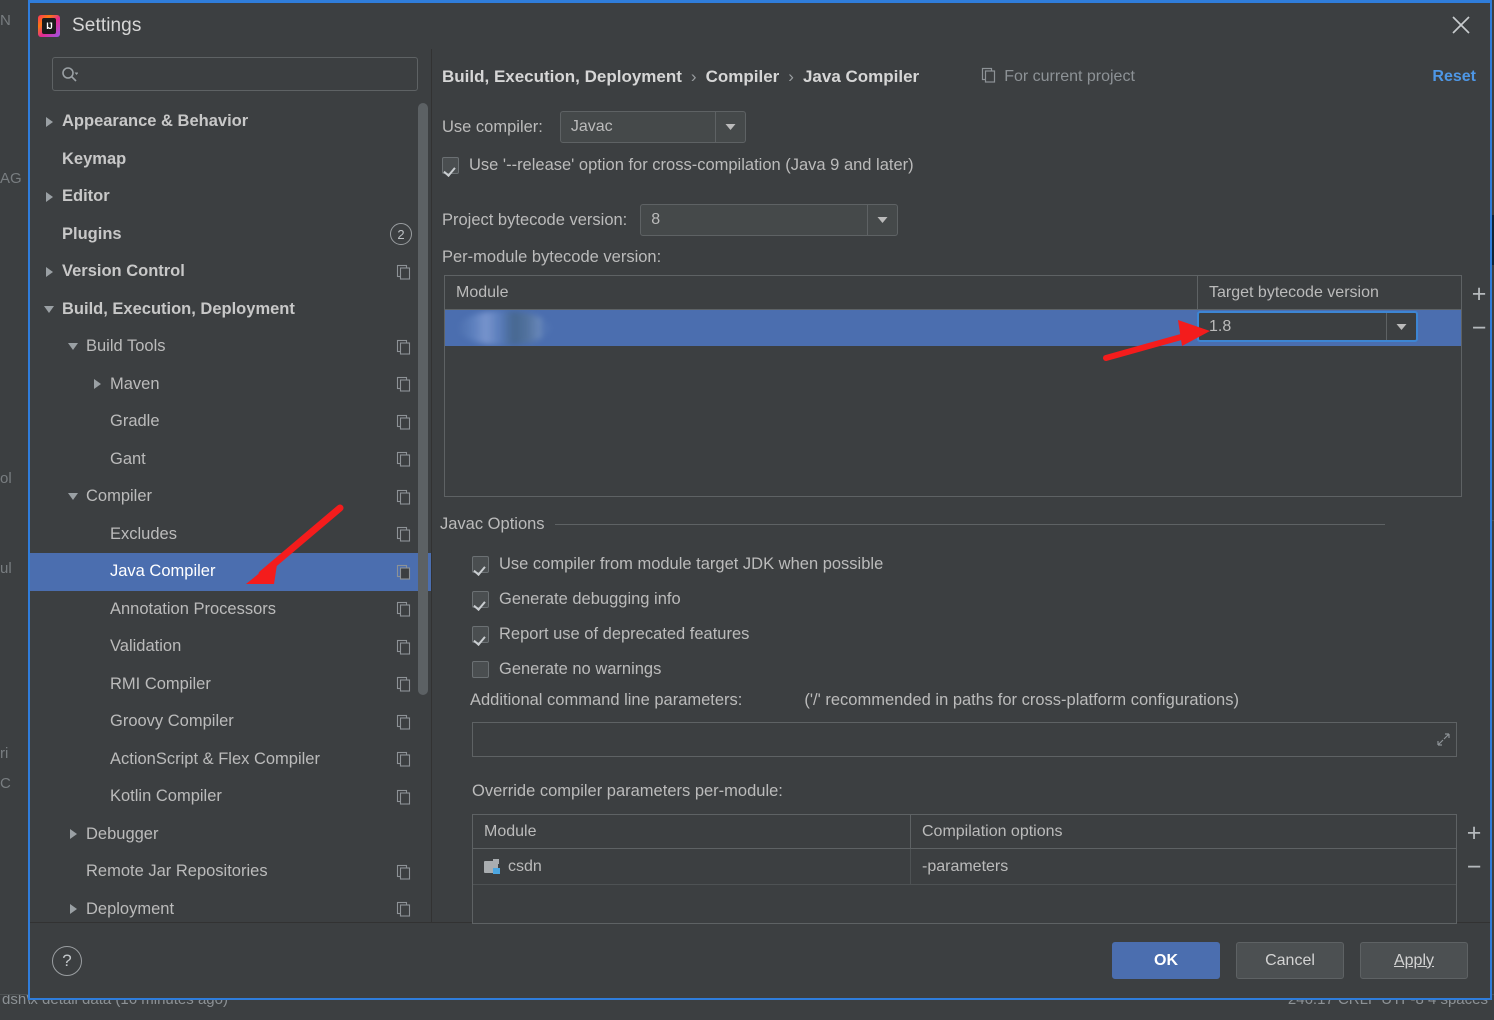  What do you see at coordinates (652, 127) in the screenshot?
I see `use-compiler-combo: Javac` at bounding box center [652, 127].